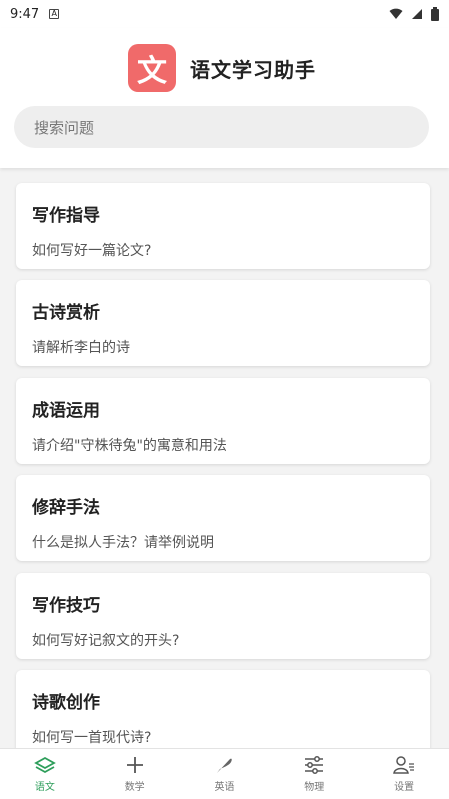  I want to click on nav-label: 语文, so click(44, 787).